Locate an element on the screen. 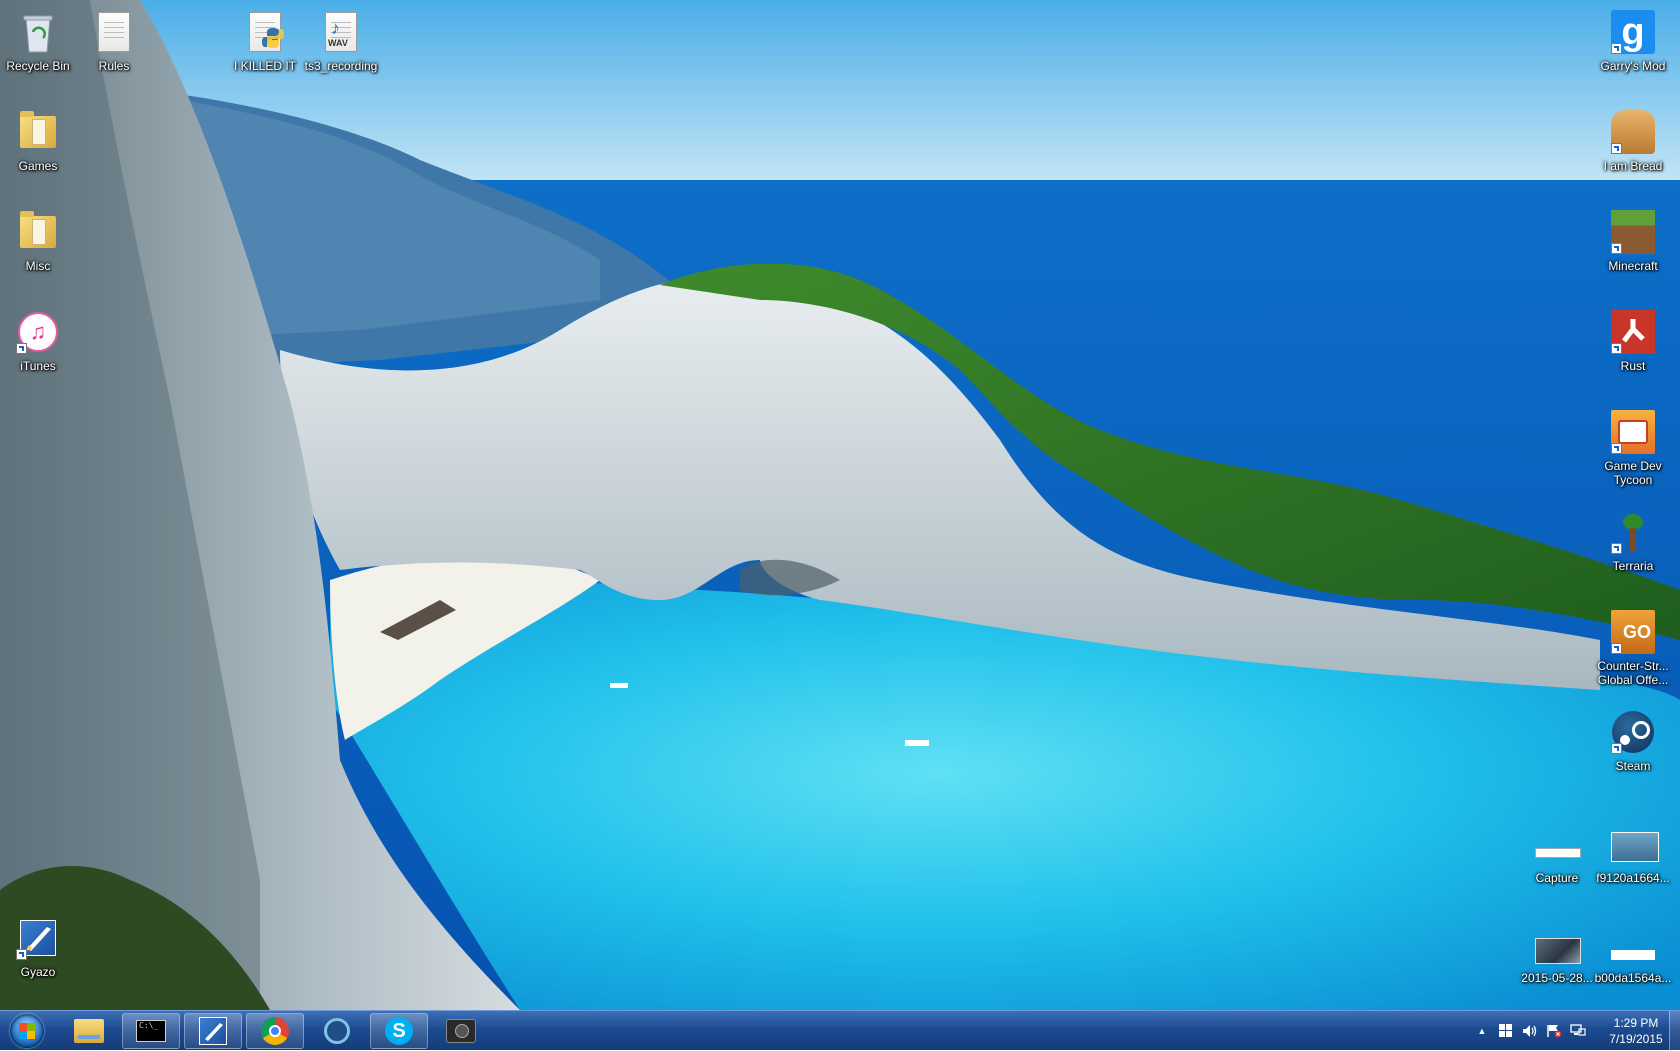  start-button is located at coordinates (27, 1031).